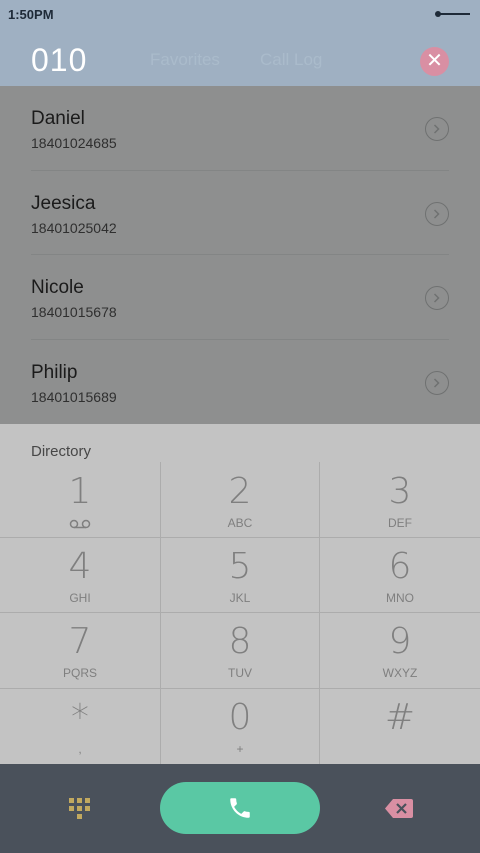 The image size is (480, 853). I want to click on key-8: 8 TUV, so click(240, 650).